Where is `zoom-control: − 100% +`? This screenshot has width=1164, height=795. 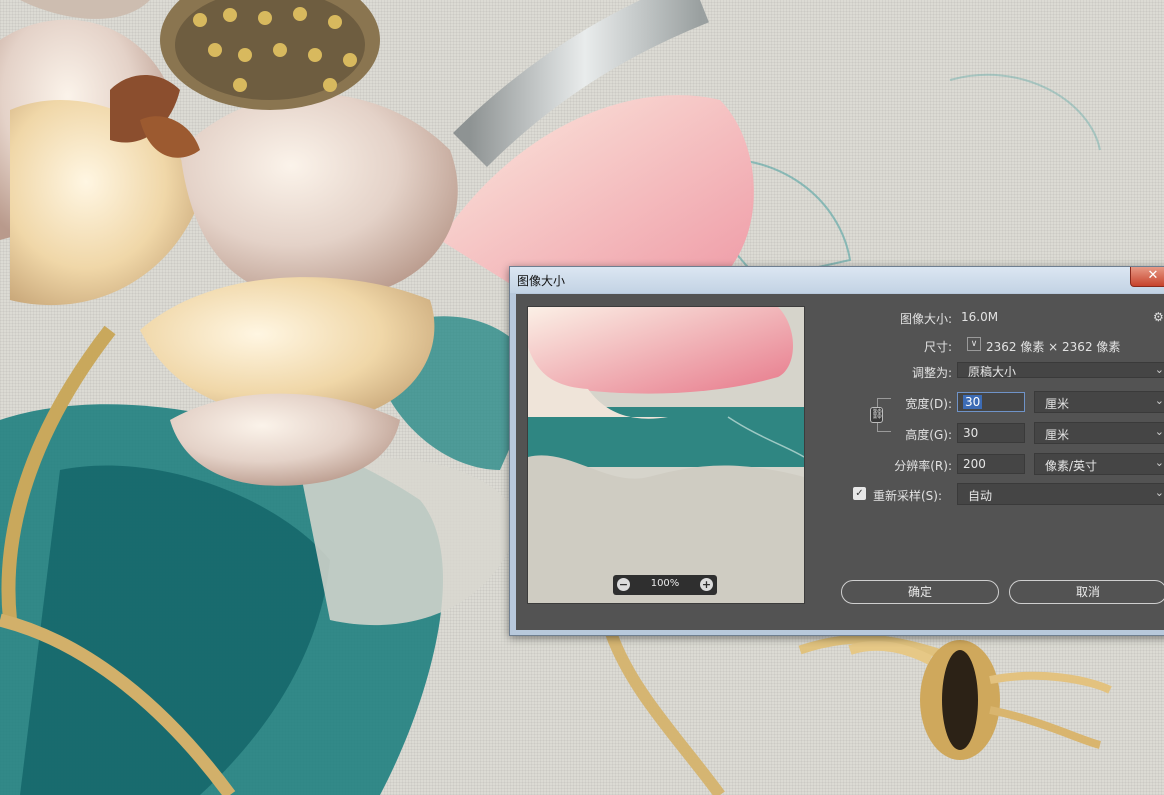 zoom-control: − 100% + is located at coordinates (665, 585).